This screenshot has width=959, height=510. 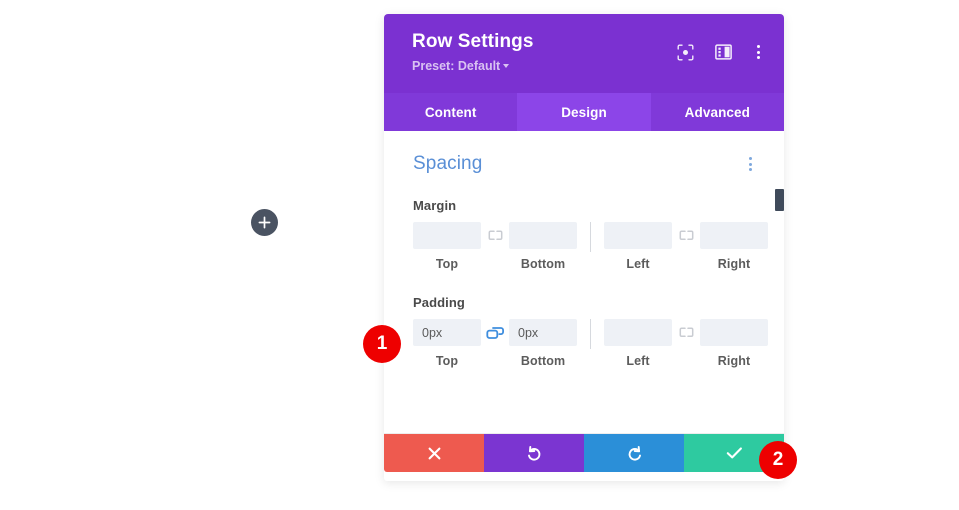 I want to click on padding-left-input, so click(x=638, y=332).